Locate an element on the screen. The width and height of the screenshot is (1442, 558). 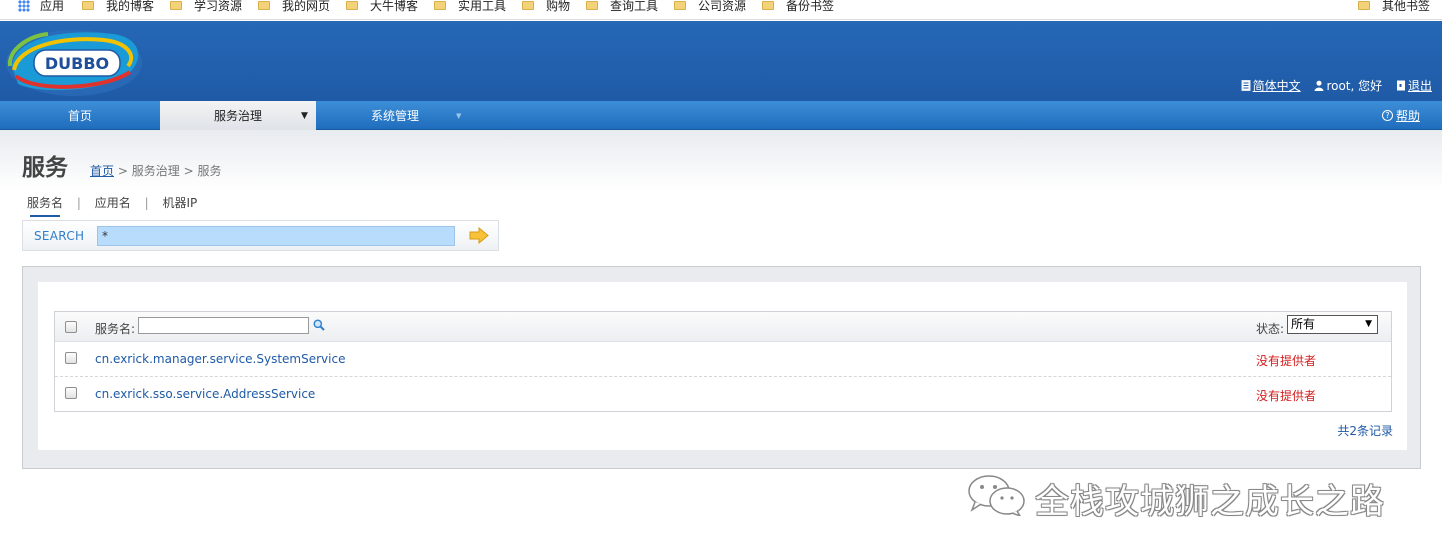
search-icon is located at coordinates (319, 325).